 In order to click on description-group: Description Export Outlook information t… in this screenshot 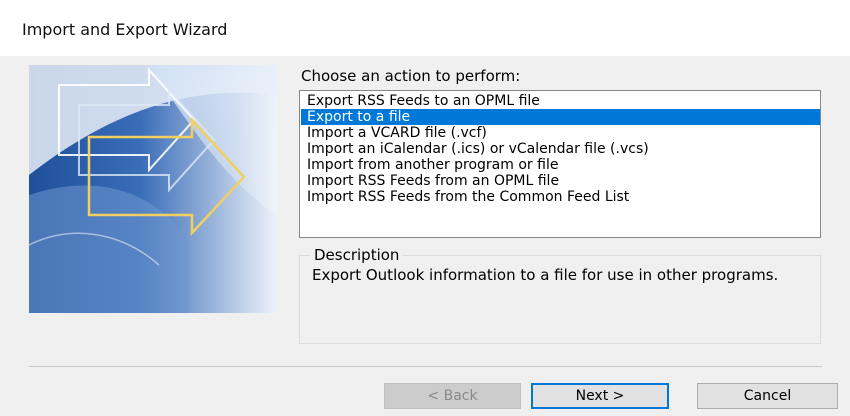, I will do `click(560, 295)`.